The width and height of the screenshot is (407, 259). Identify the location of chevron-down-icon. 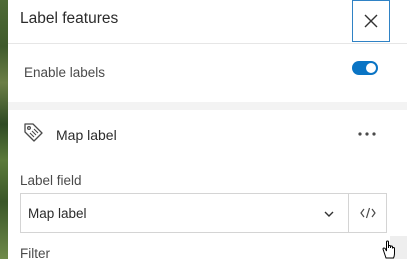
(329, 214).